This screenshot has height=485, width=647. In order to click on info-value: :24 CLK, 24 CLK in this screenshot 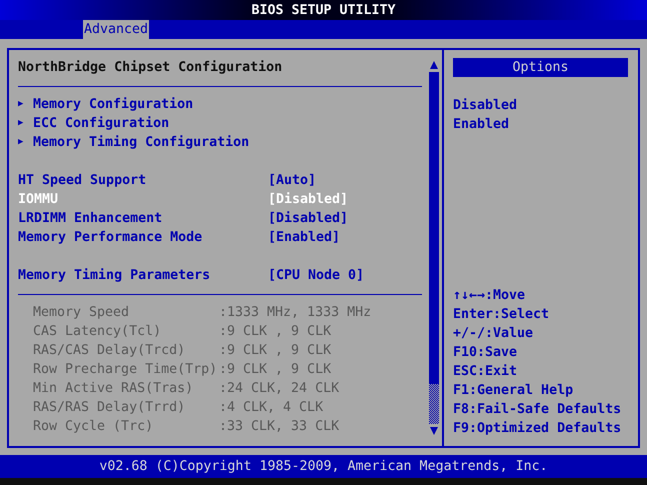, I will do `click(279, 389)`.